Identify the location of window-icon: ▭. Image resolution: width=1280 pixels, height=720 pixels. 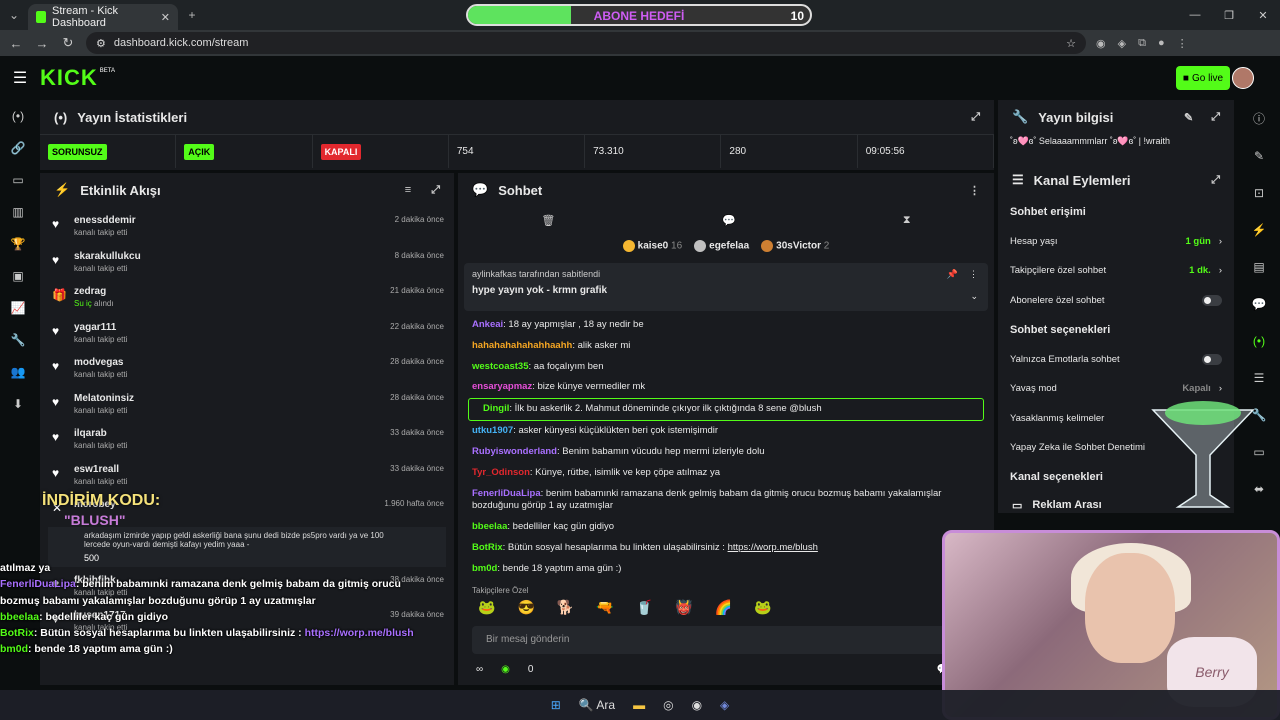
(17, 180).